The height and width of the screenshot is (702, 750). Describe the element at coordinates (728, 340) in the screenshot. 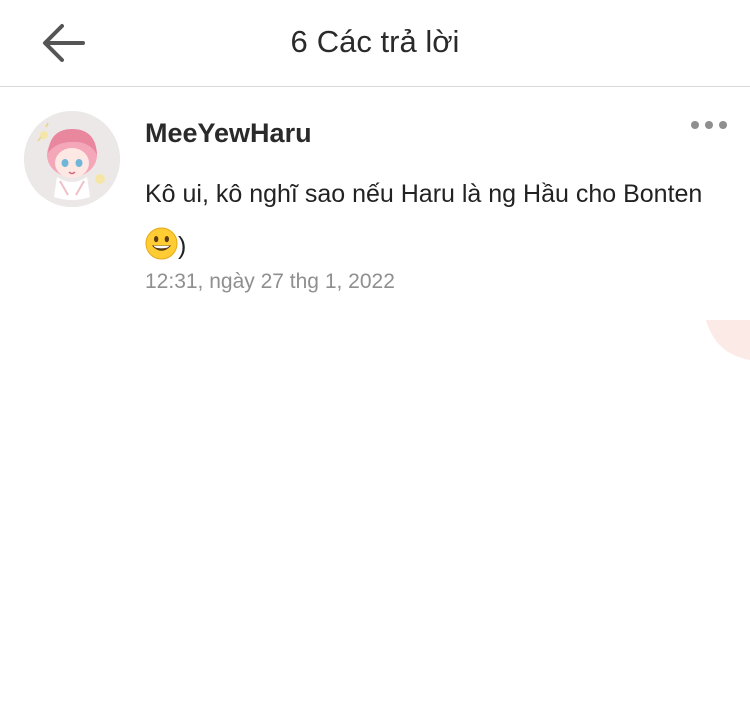

I see `floating-panel-edge` at that location.